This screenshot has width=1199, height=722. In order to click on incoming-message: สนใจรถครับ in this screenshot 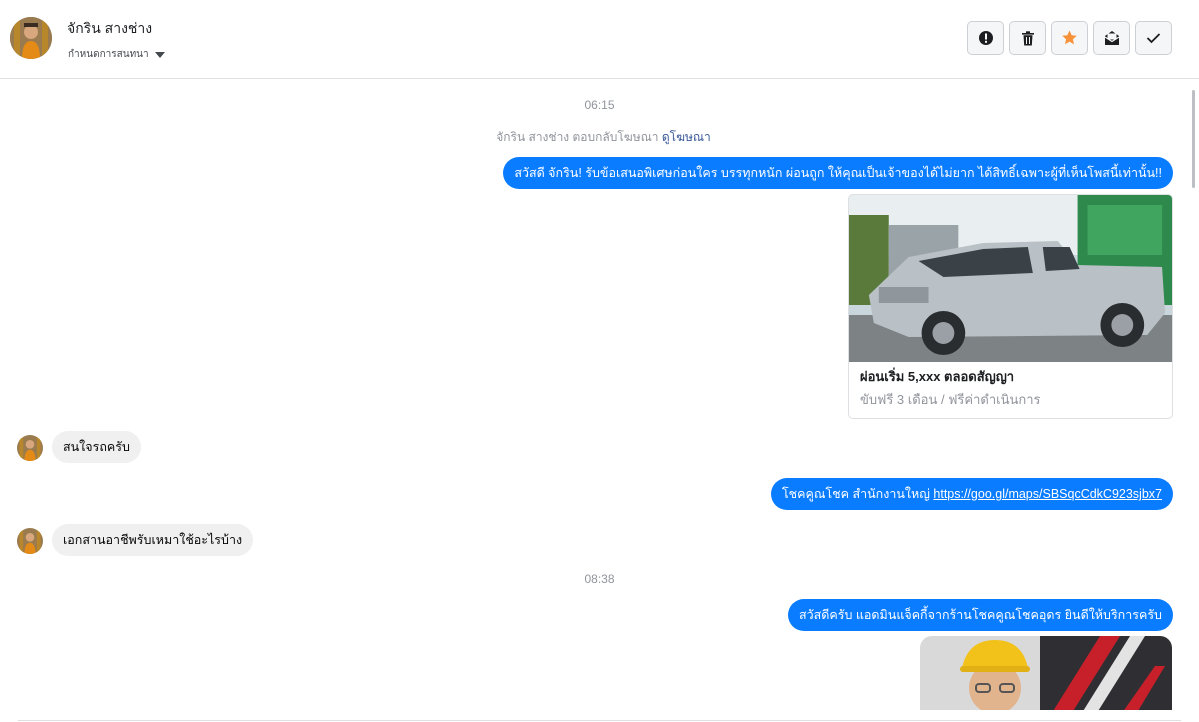, I will do `click(96, 447)`.